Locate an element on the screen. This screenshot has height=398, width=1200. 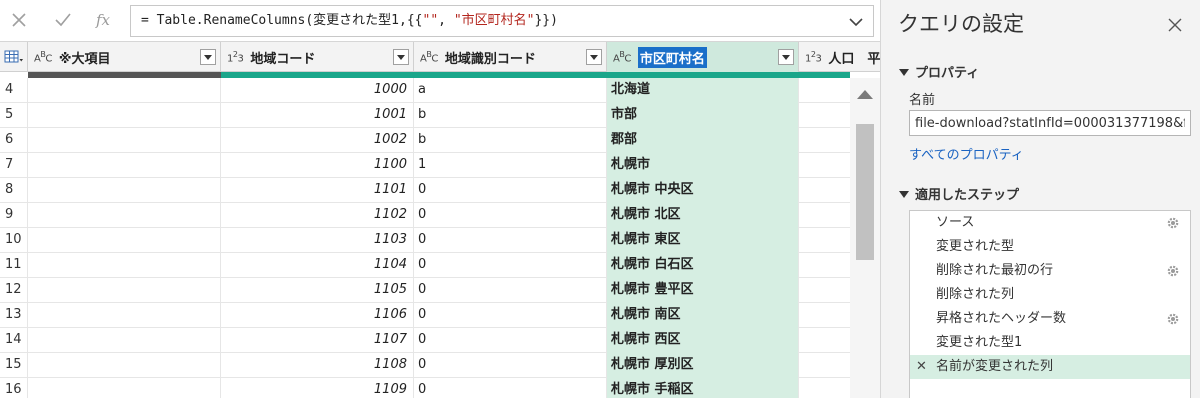
step-item: 昇格されたヘッダー数 is located at coordinates (1050, 319).